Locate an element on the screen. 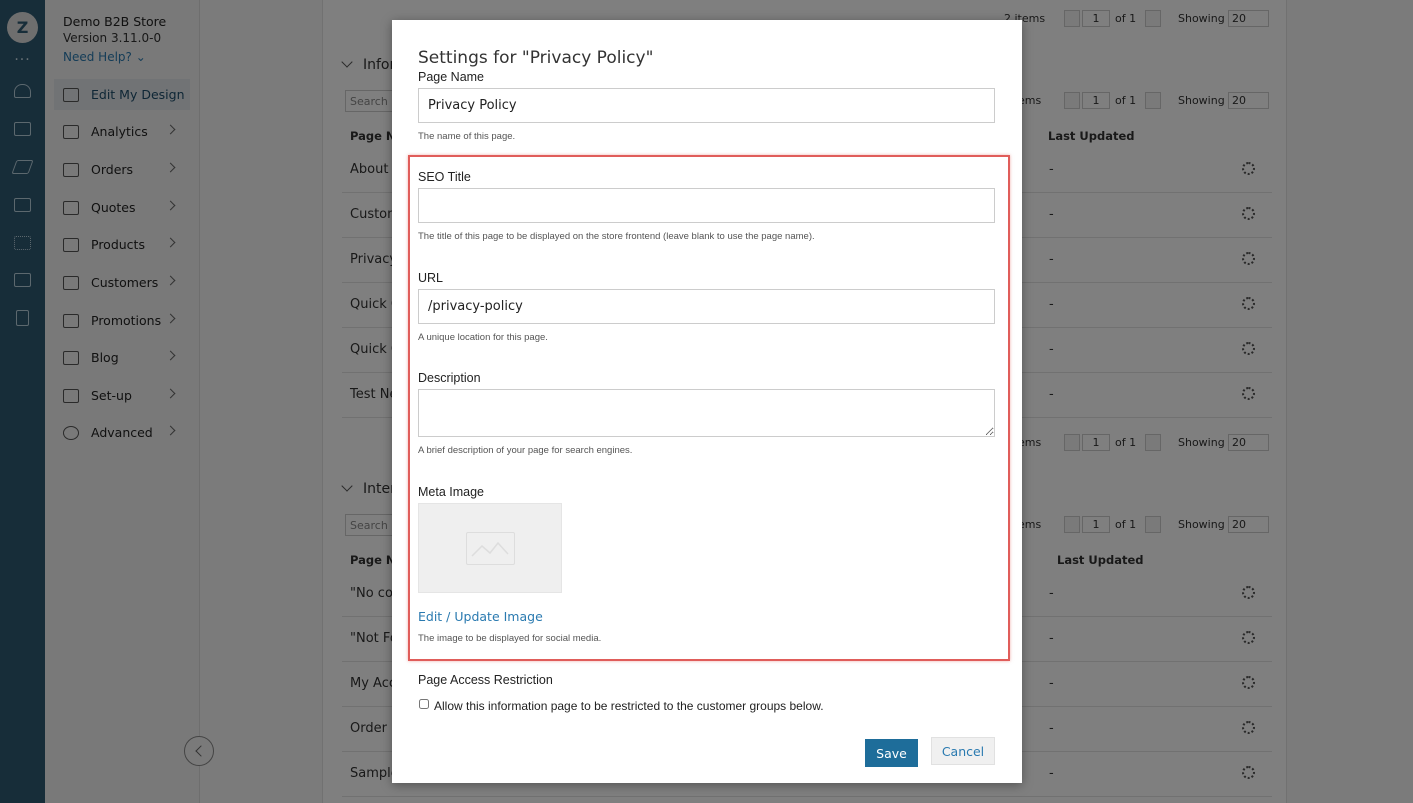 This screenshot has width=1413, height=803. page-name-label: Page Name is located at coordinates (451, 77).